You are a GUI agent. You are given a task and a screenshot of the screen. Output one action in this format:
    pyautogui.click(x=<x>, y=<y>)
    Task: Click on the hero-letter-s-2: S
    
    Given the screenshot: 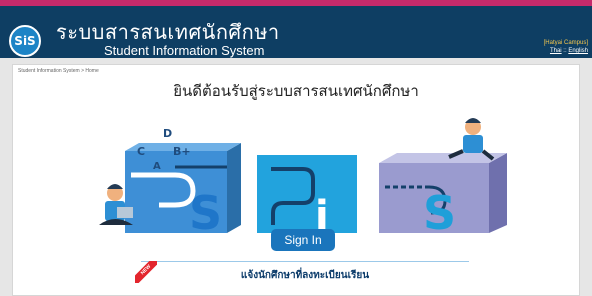 What is the action you would take?
    pyautogui.click(x=439, y=211)
    